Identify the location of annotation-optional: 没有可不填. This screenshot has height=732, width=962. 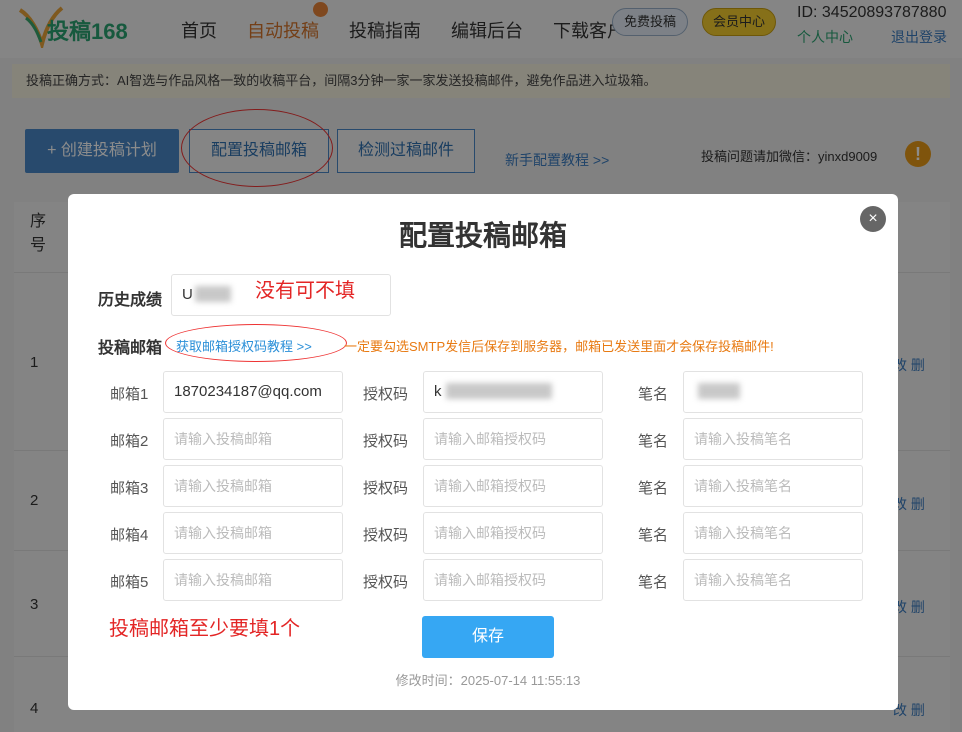
(305, 291).